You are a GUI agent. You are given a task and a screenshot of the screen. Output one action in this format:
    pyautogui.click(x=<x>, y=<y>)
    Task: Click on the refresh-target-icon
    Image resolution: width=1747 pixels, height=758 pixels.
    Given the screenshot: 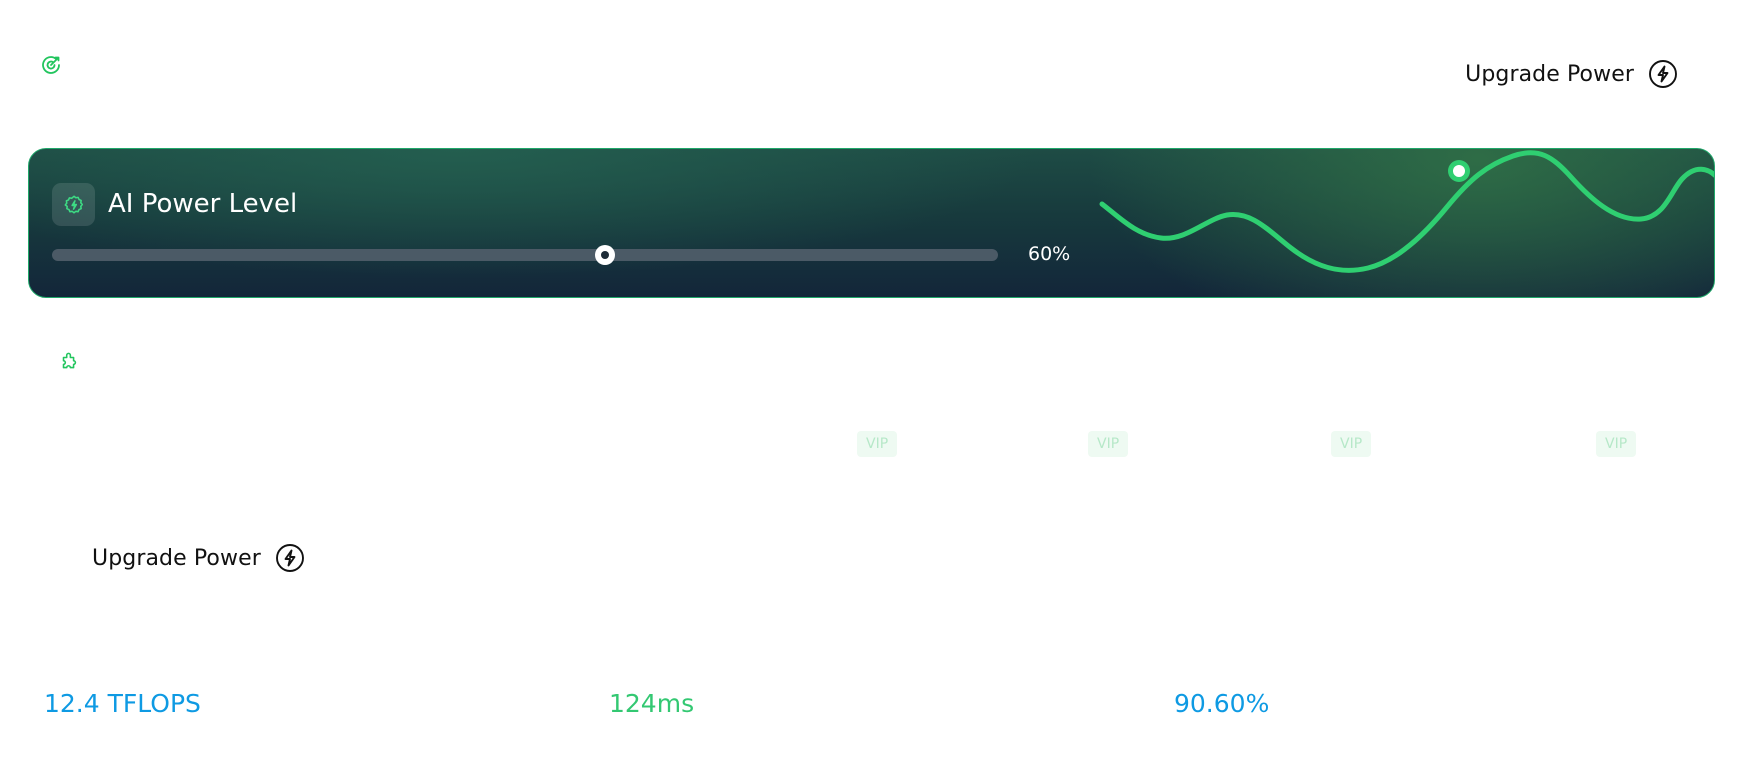 What is the action you would take?
    pyautogui.click(x=51, y=65)
    